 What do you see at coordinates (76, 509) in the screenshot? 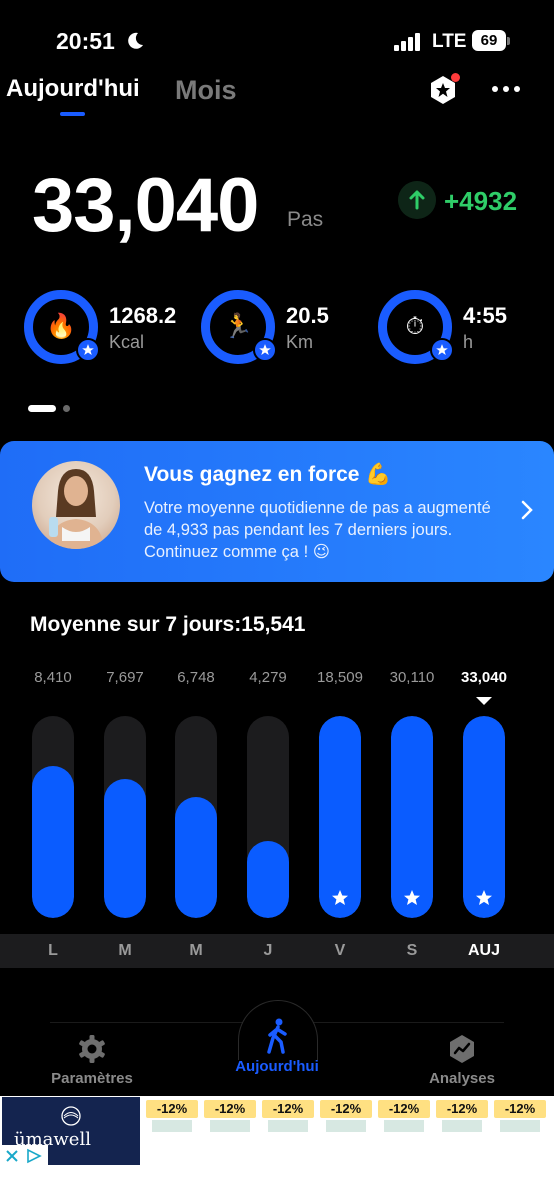
I see `person-photo` at bounding box center [76, 509].